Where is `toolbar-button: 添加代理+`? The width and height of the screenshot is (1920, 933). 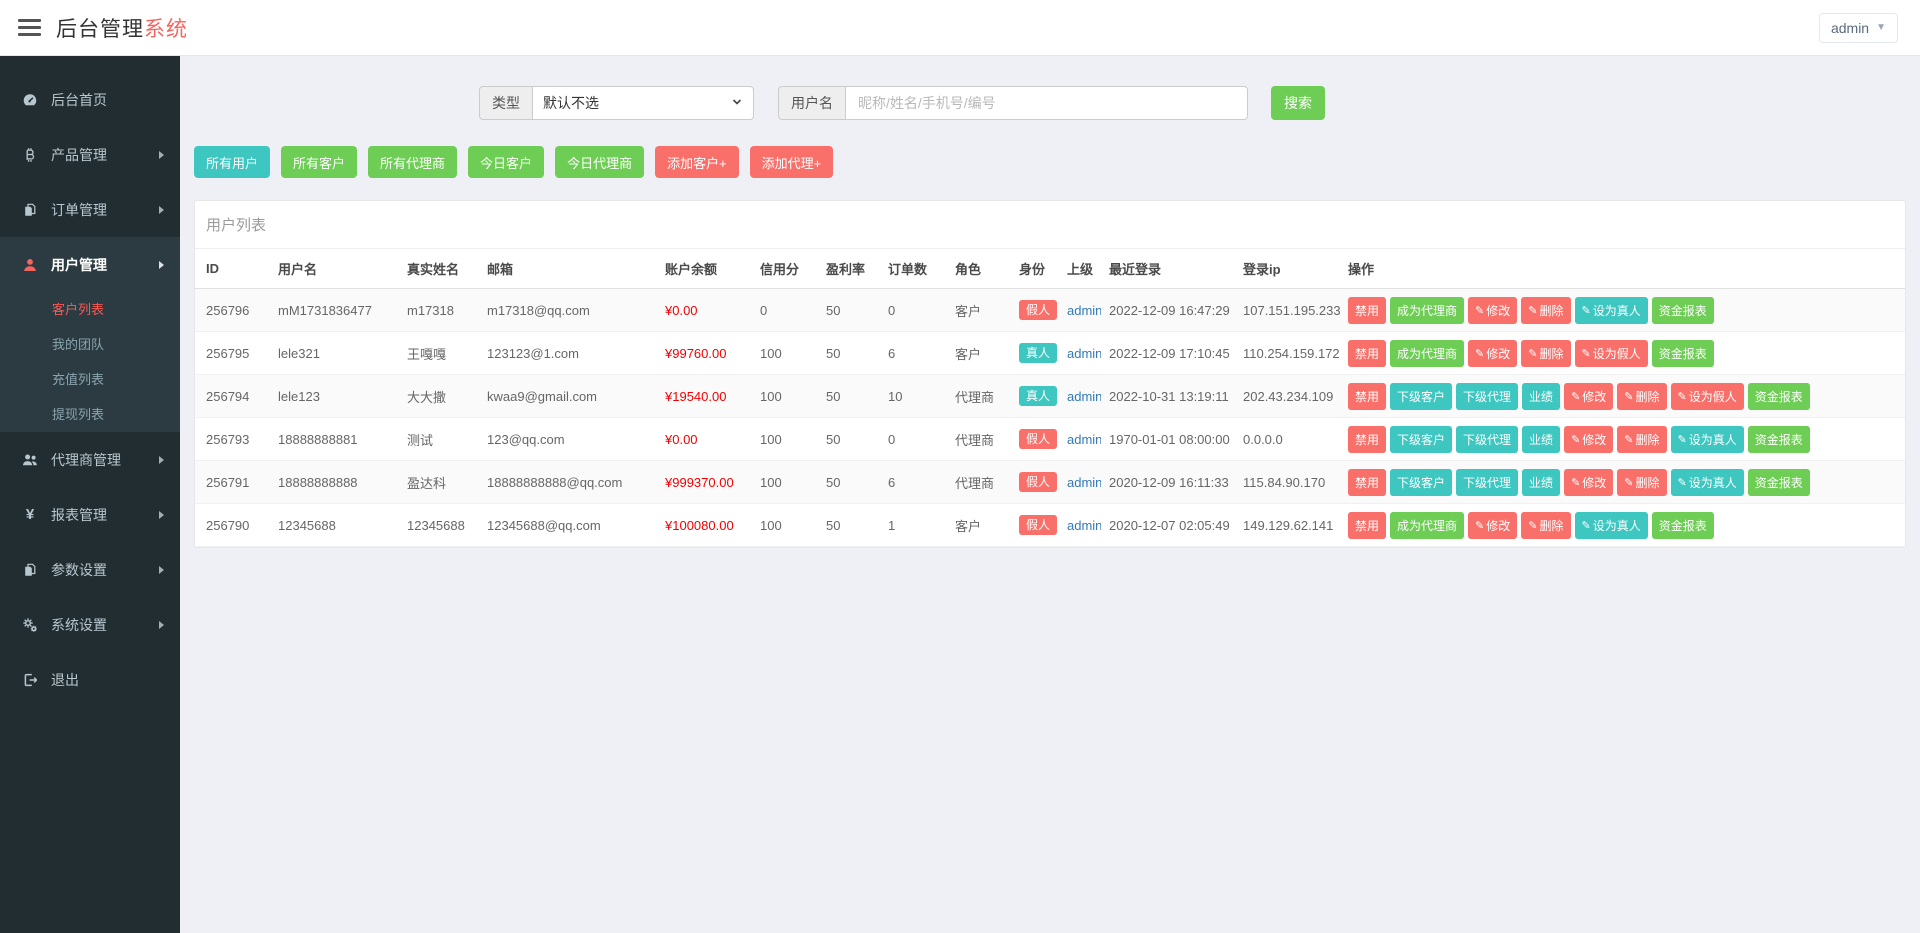
toolbar-button: 添加代理+ is located at coordinates (791, 162).